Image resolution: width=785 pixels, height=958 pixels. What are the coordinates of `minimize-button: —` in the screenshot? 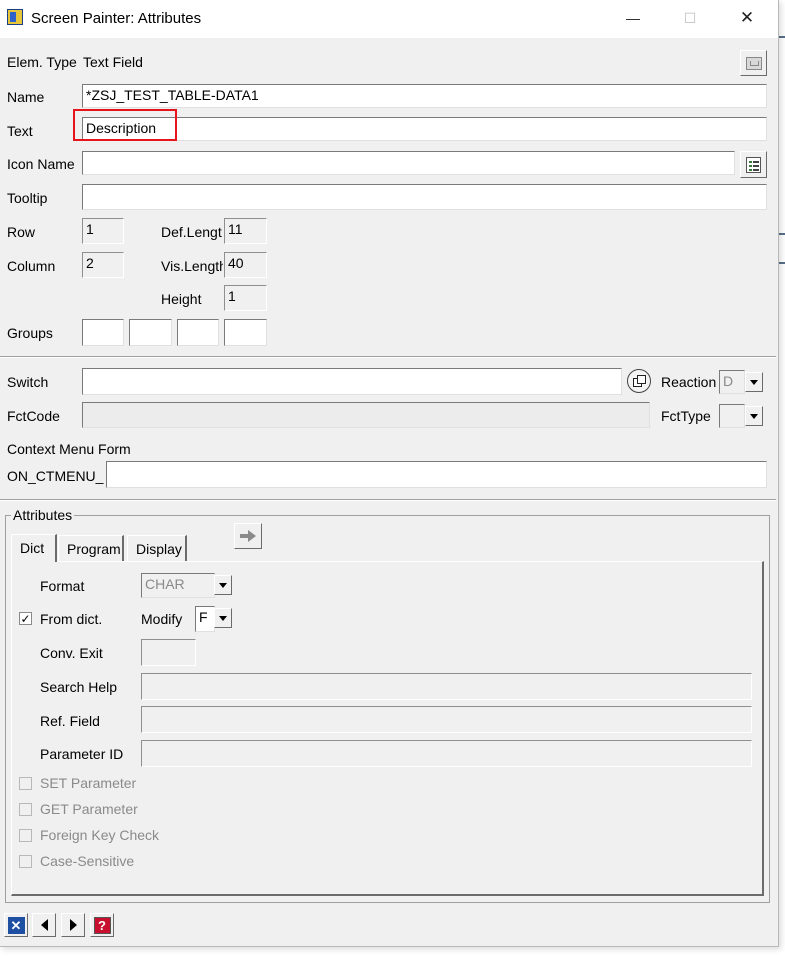 It's located at (633, 18).